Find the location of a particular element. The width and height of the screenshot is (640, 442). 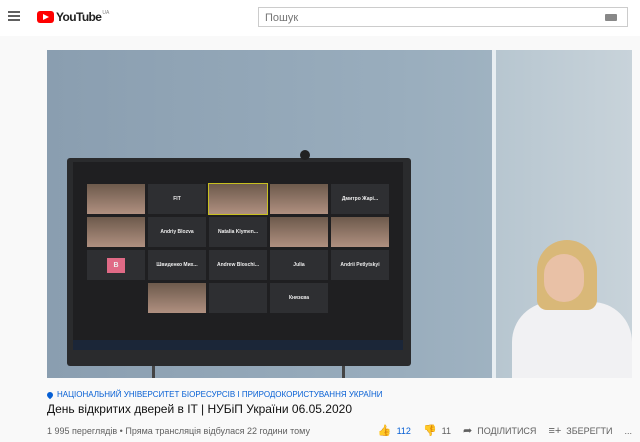

participant-tile: FIT is located at coordinates (177, 199).